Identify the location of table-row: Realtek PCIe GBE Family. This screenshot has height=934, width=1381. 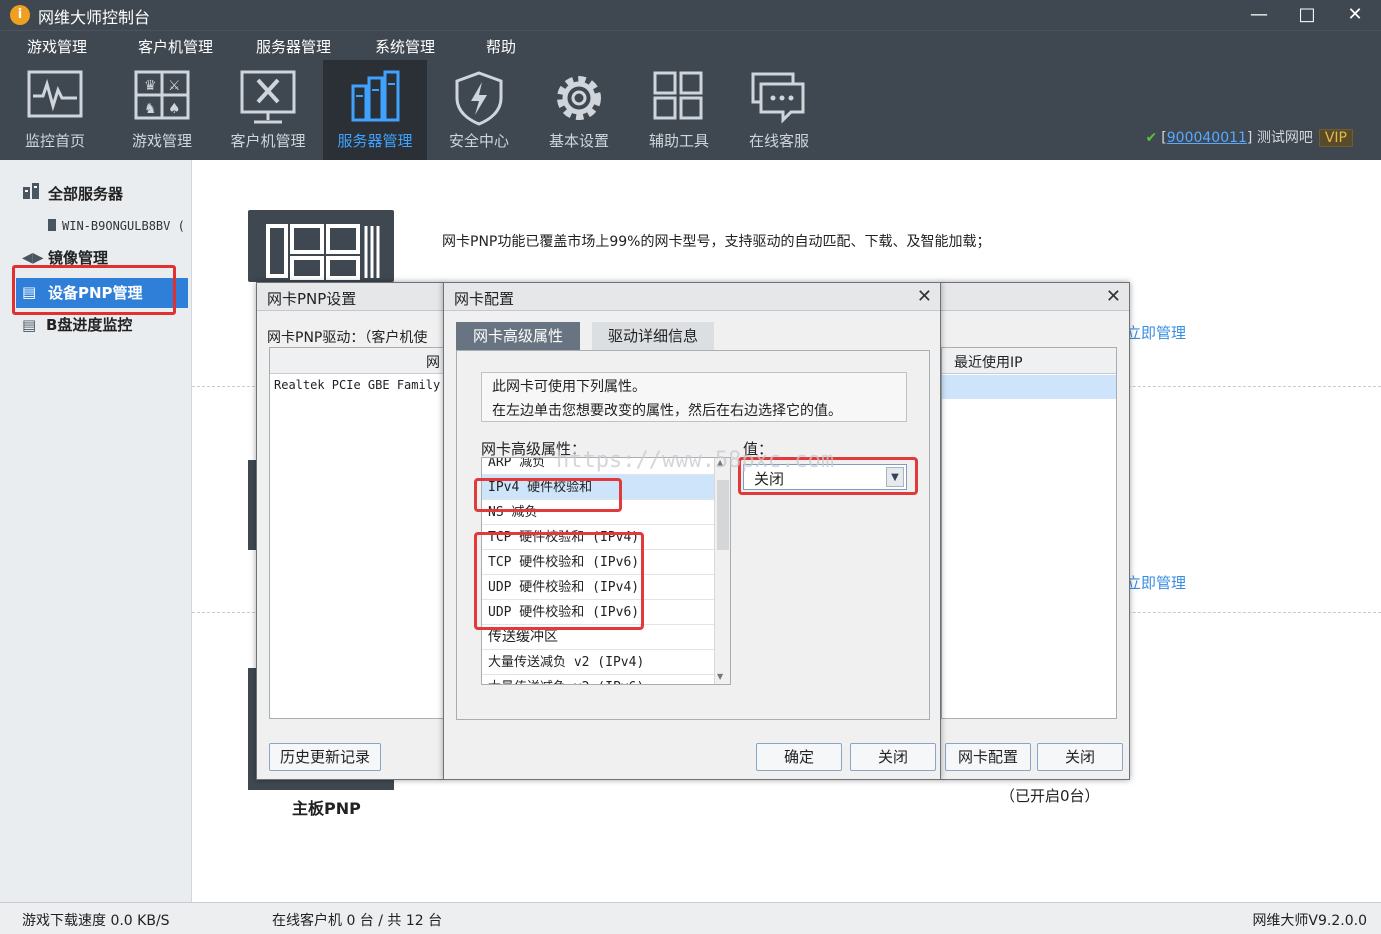
(357, 385).